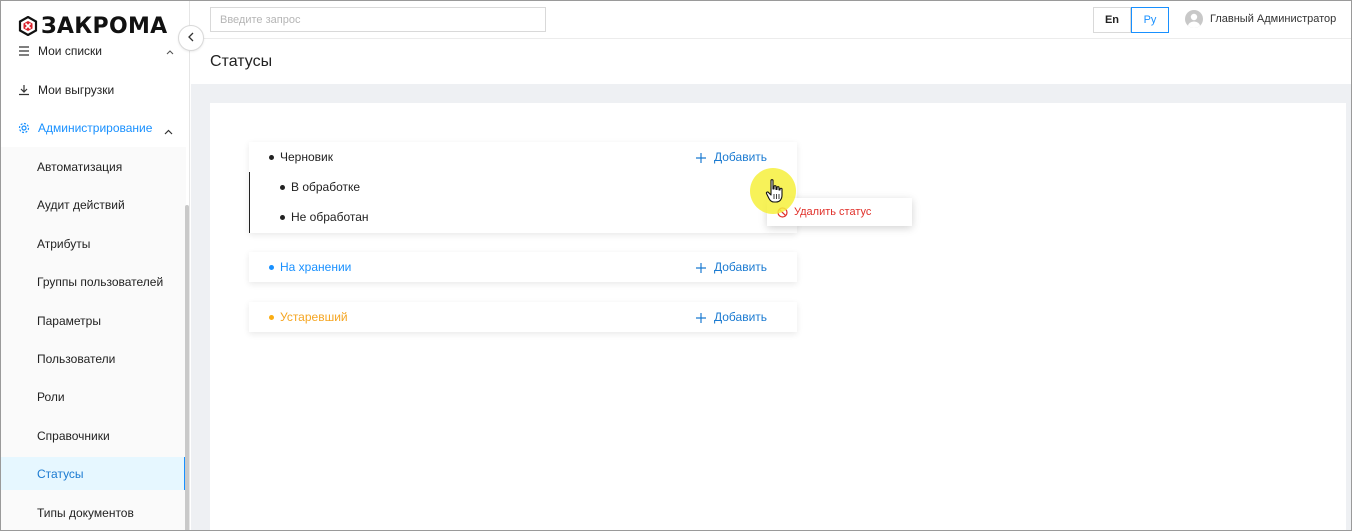 This screenshot has width=1352, height=531. I want to click on download-icon, so click(24, 90).